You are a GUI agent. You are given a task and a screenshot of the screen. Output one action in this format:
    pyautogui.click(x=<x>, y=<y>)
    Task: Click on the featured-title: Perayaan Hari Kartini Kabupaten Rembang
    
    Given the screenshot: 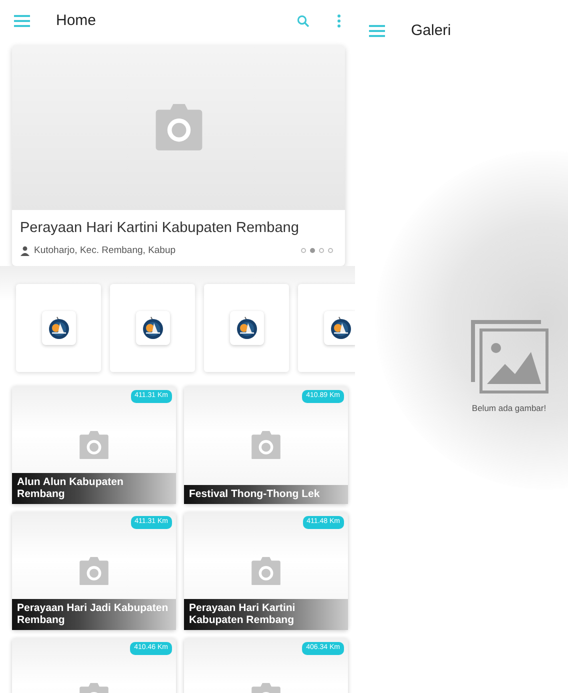 What is the action you would take?
    pyautogui.click(x=160, y=228)
    